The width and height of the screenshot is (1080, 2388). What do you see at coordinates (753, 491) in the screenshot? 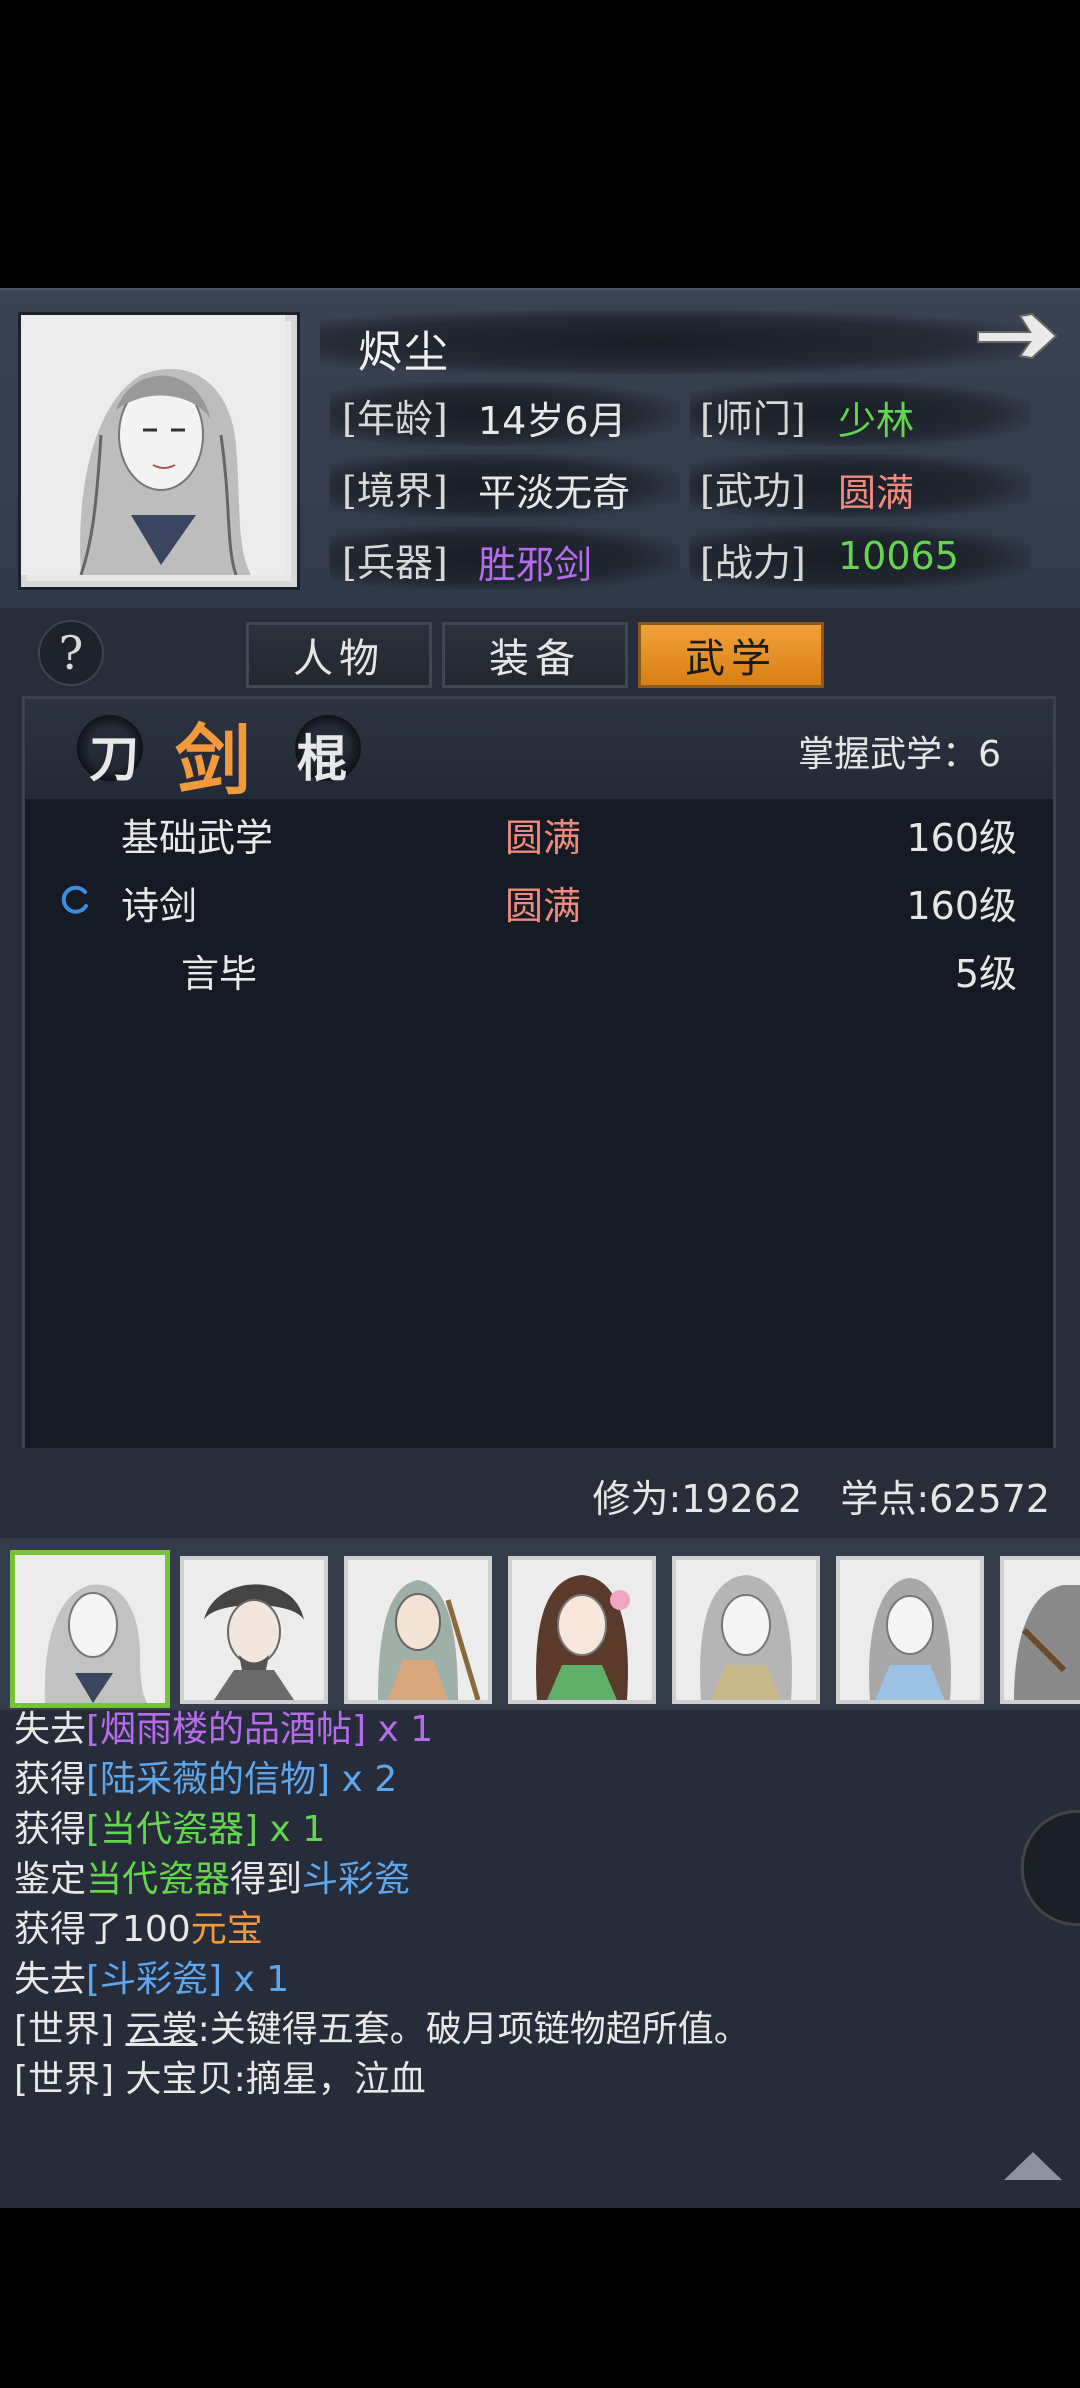
I see `martial-label: [武功]` at bounding box center [753, 491].